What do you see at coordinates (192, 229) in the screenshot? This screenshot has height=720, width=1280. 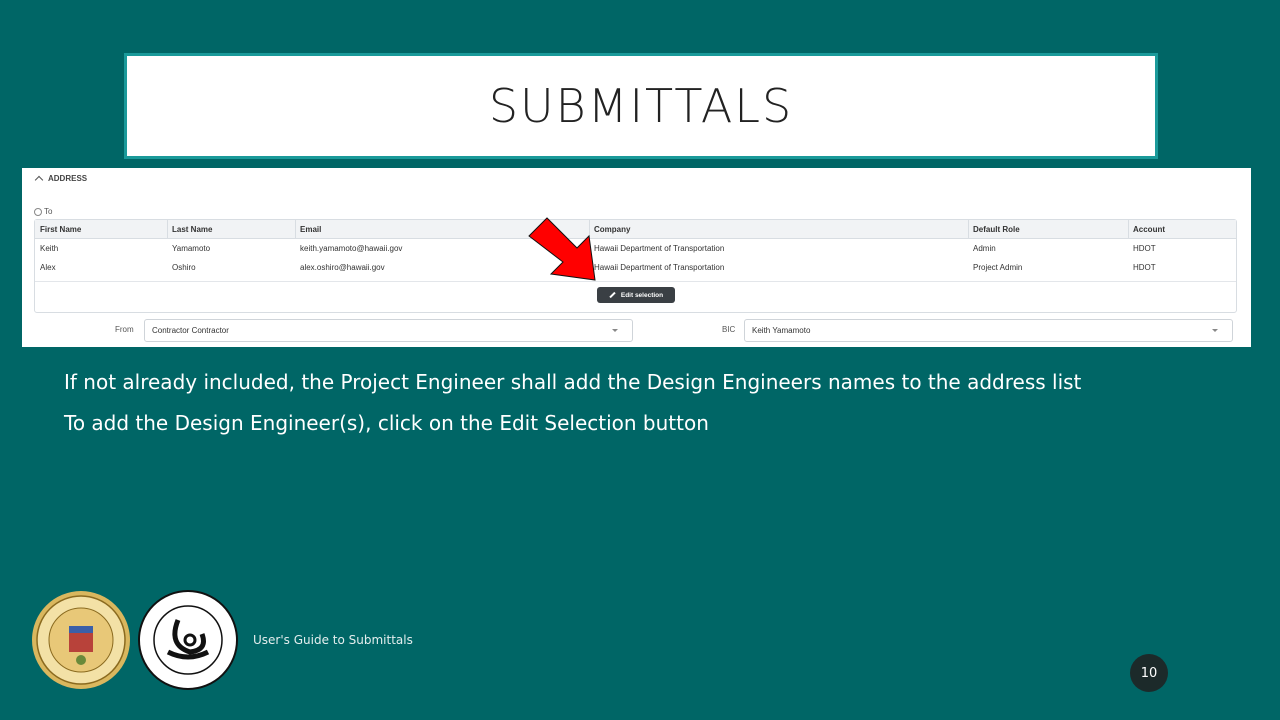 I see `column-header-last-name: Last Name` at bounding box center [192, 229].